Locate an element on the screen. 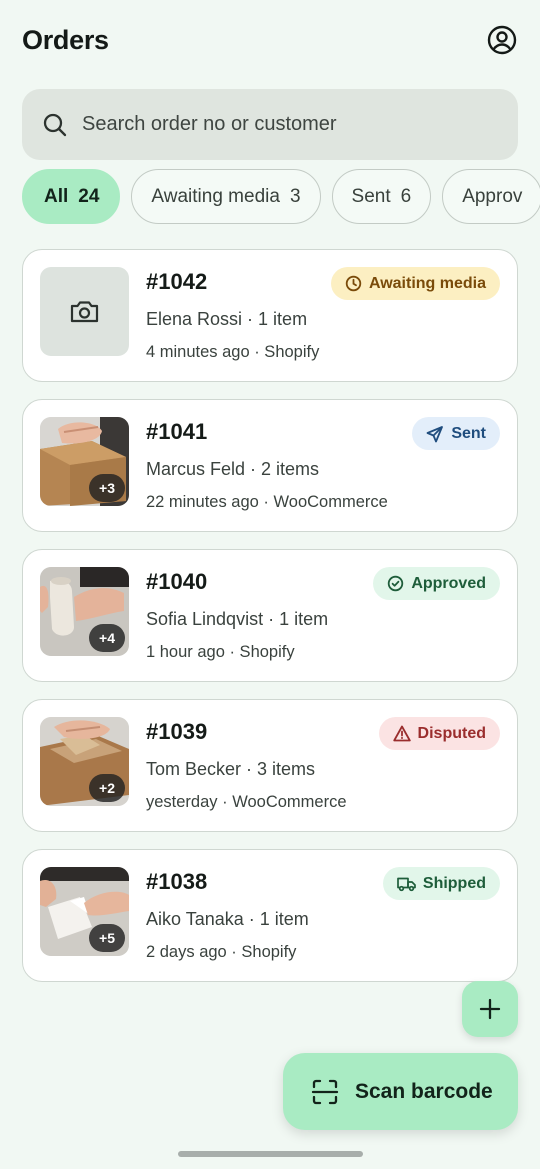 The width and height of the screenshot is (540, 1169). order-customer: Marcus Feld · 2 items is located at coordinates (233, 469).